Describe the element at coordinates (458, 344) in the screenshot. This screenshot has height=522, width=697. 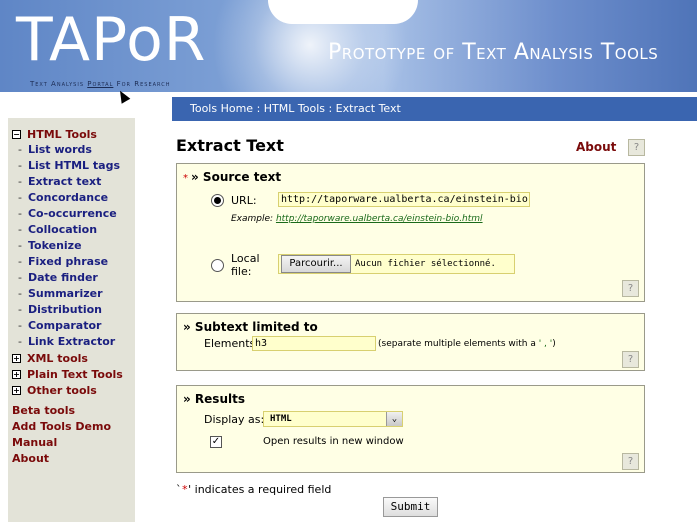
I see `hint-text: (separate multiple elements with a` at that location.